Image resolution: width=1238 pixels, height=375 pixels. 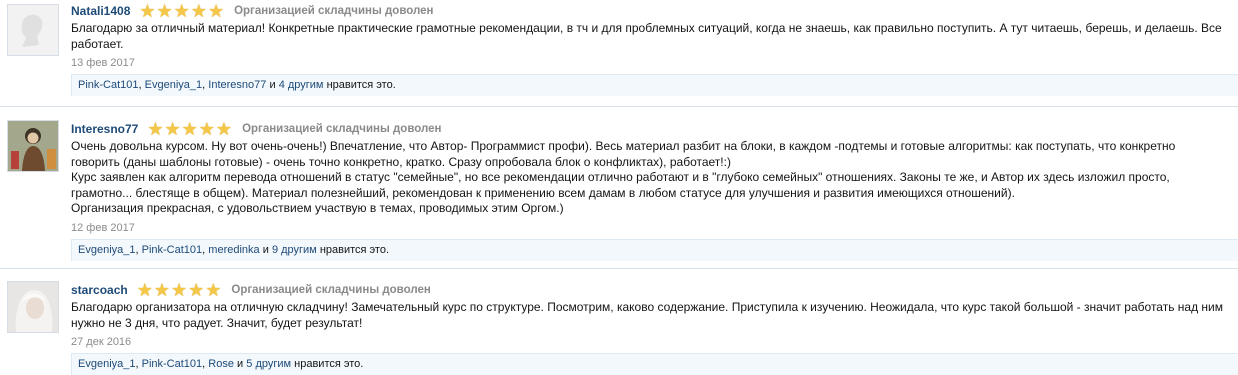 What do you see at coordinates (268, 364) in the screenshot?
I see `likes-others-link: 5 другим` at bounding box center [268, 364].